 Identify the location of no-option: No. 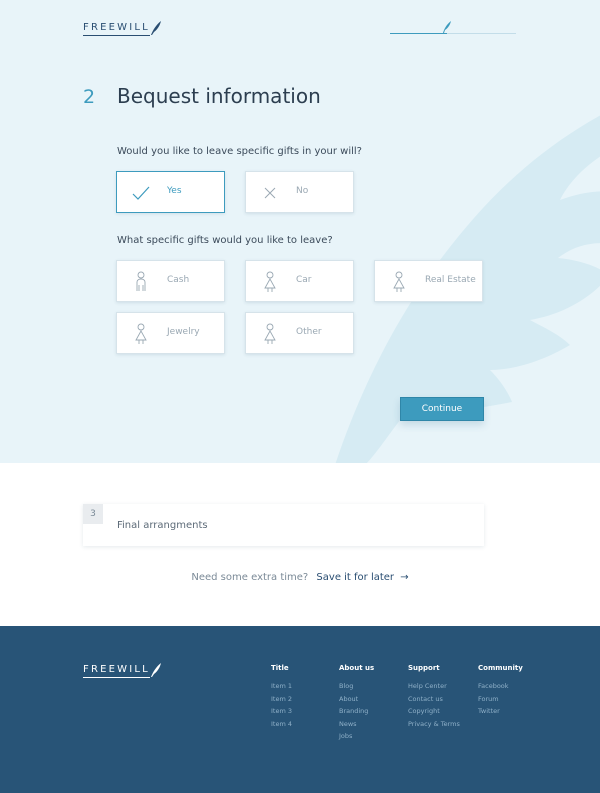
(299, 192).